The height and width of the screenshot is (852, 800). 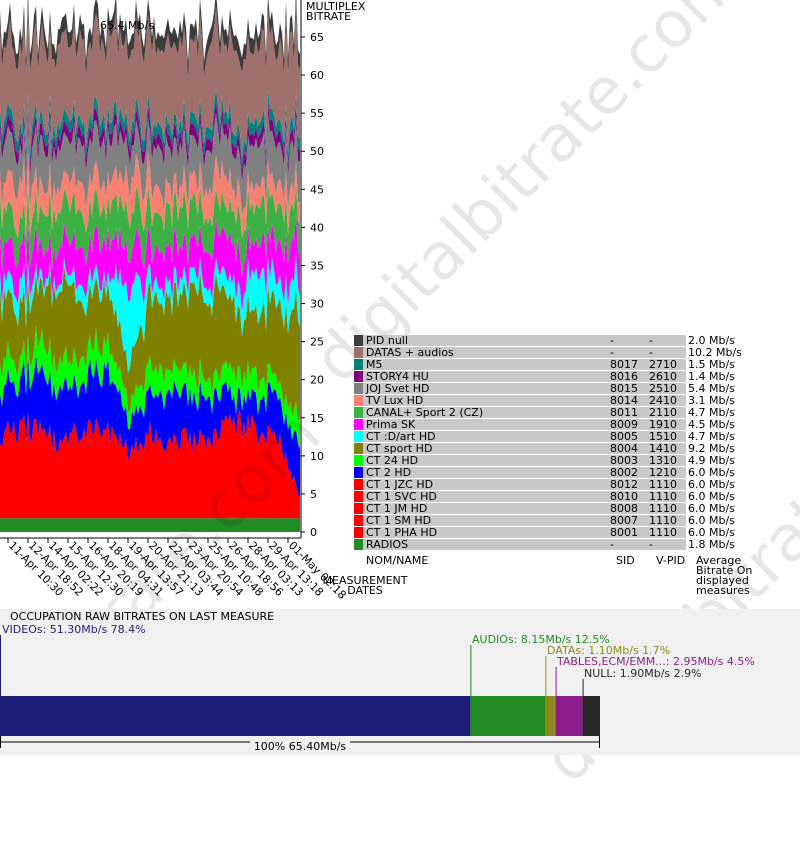 What do you see at coordinates (627, 496) in the screenshot?
I see `legend-sid: 8010` at bounding box center [627, 496].